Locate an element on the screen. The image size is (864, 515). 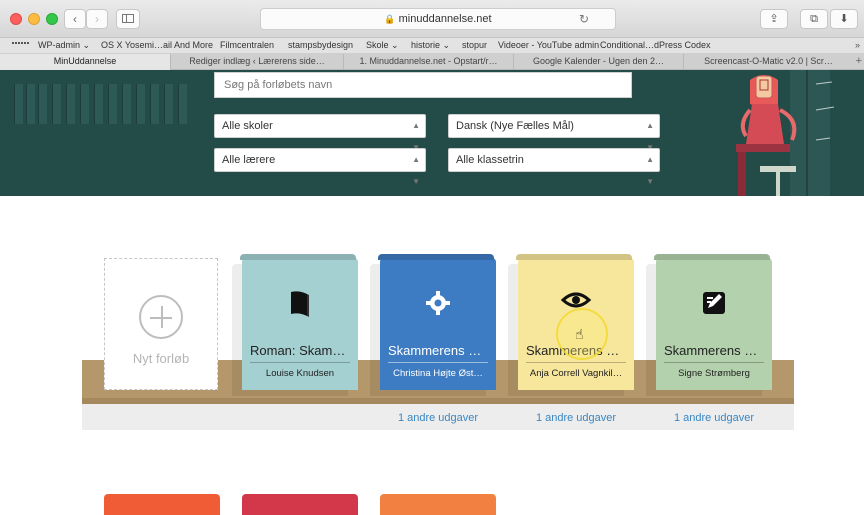
chevron-right-icon: › is located at coordinates (97, 19).